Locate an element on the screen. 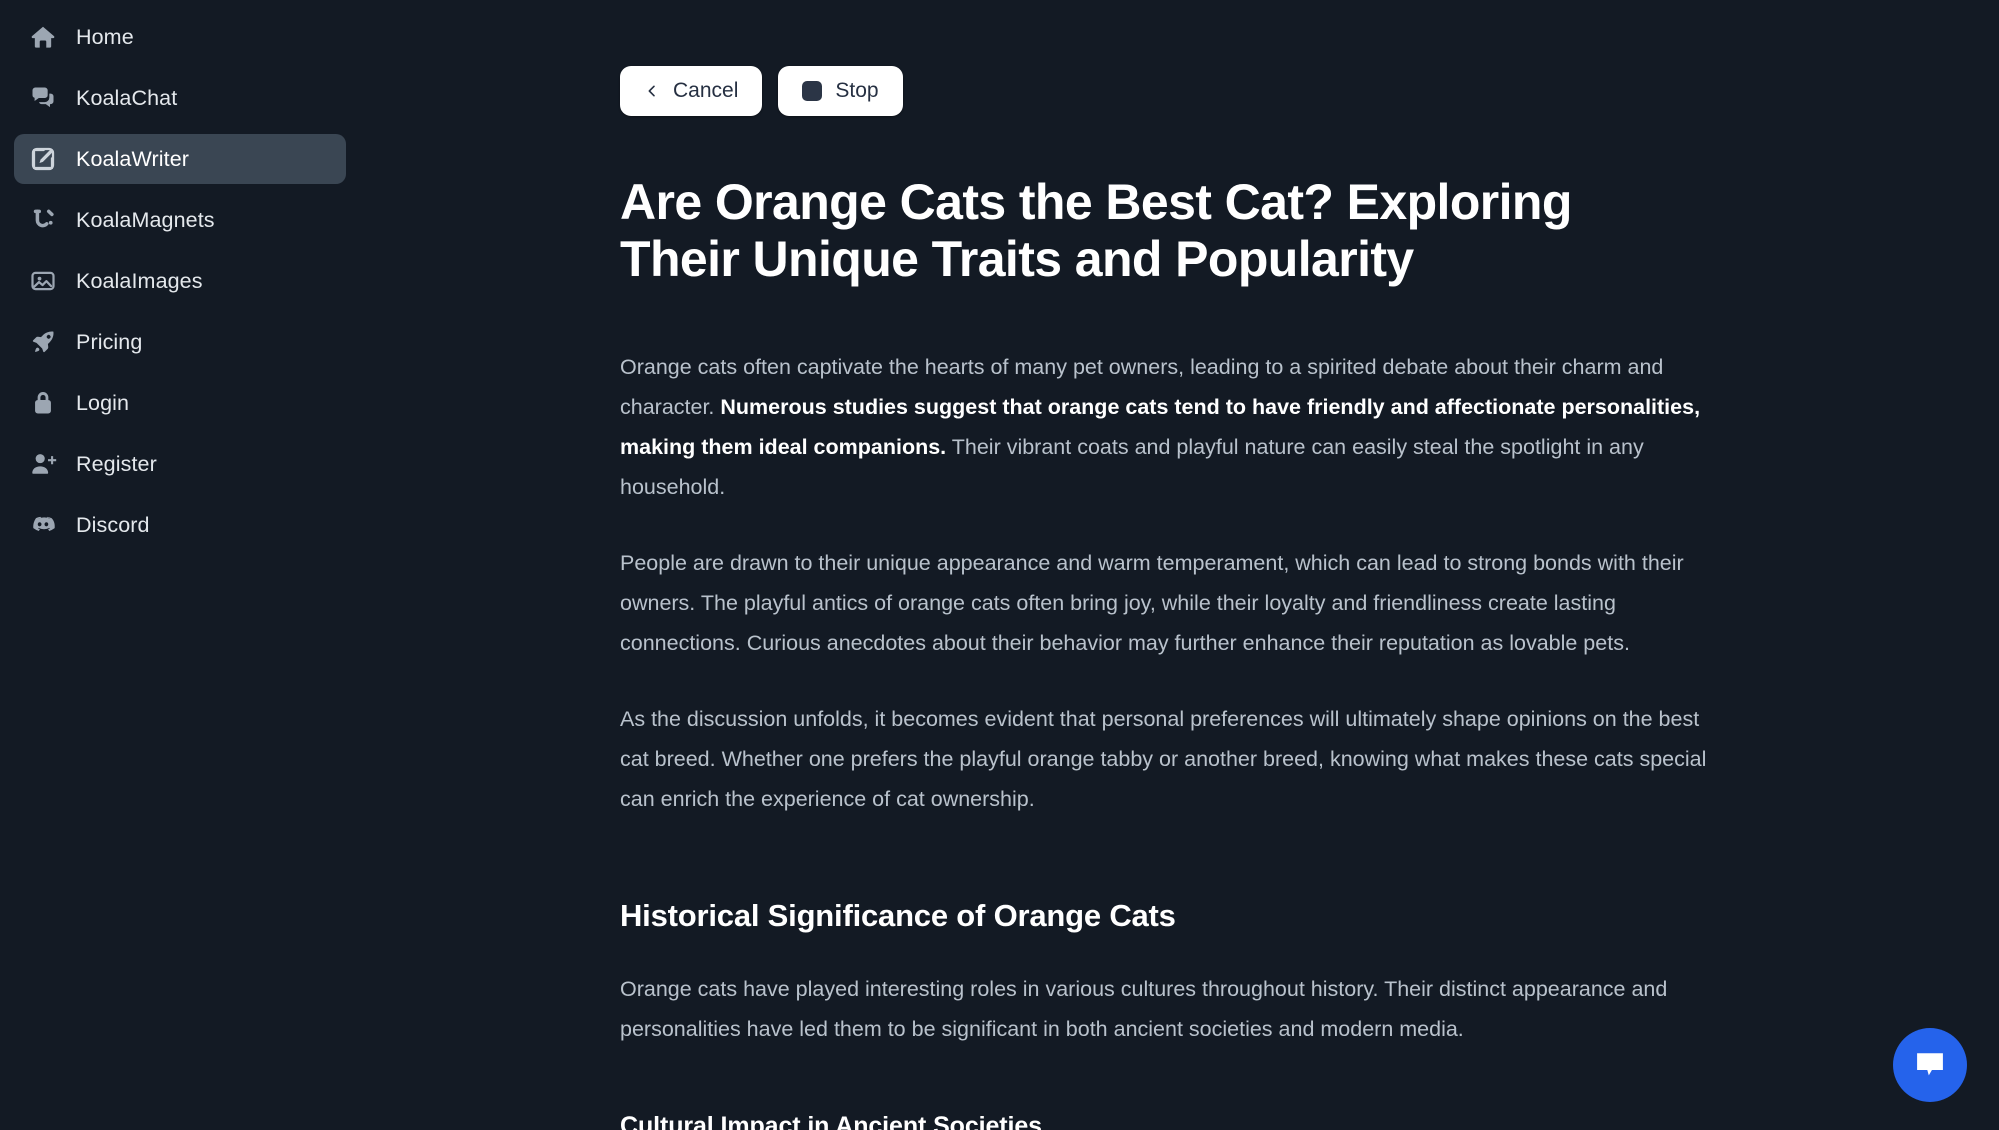  sidebar-item-home: Home is located at coordinates (180, 37).